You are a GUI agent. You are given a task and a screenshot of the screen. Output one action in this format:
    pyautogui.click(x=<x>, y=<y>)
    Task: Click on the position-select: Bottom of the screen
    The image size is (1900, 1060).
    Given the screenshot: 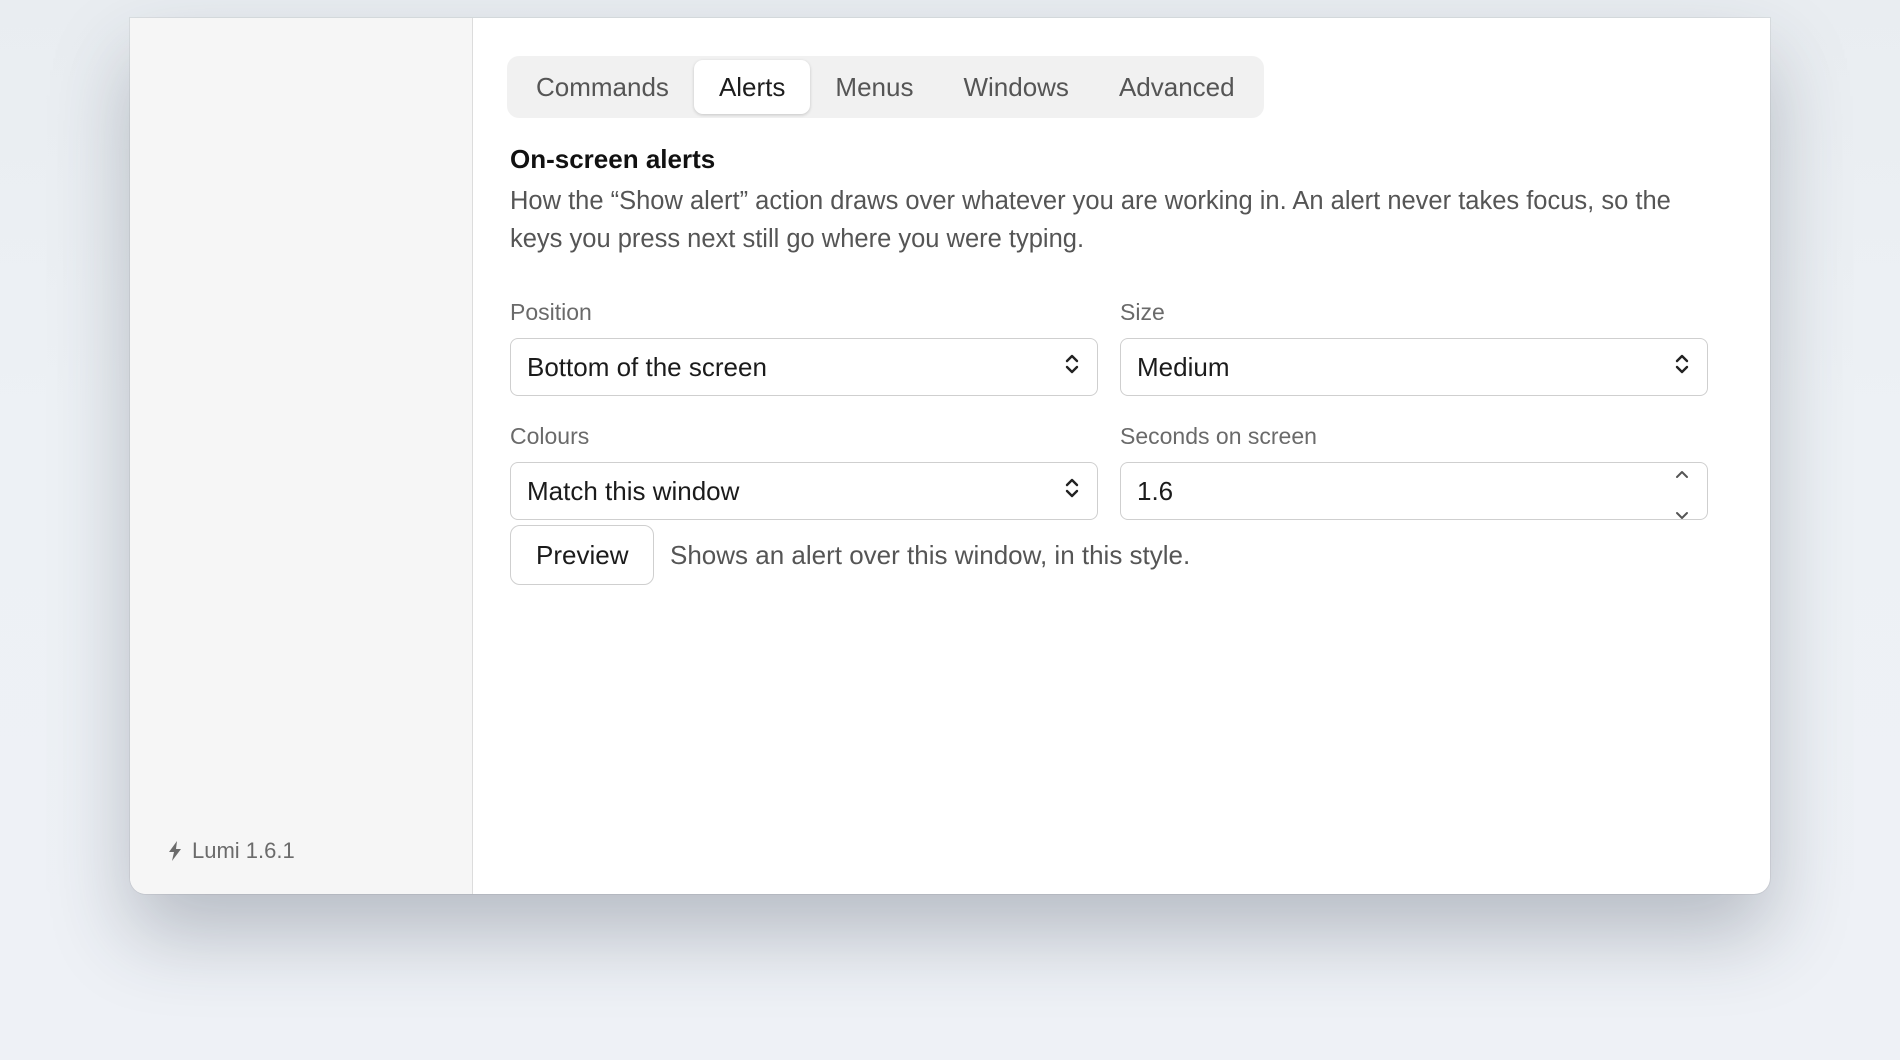 What is the action you would take?
    pyautogui.click(x=804, y=367)
    